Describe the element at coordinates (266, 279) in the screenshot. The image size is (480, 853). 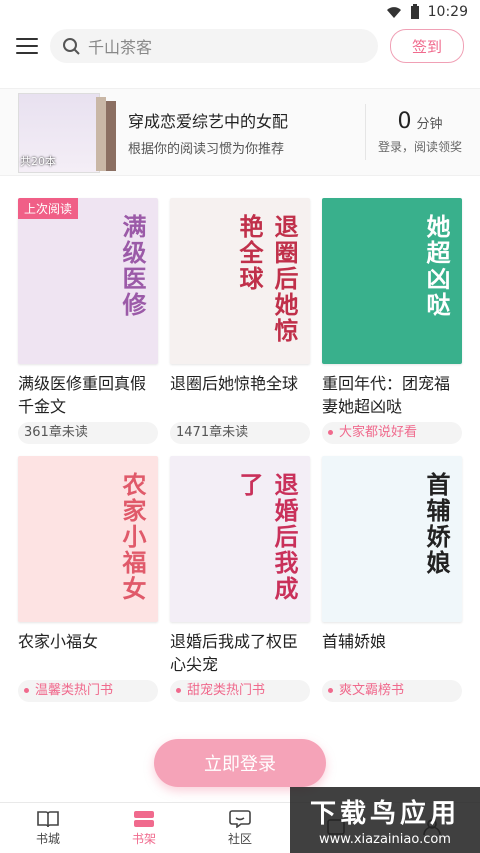
I see `cover-title: 退圈后她惊艳全球` at that location.